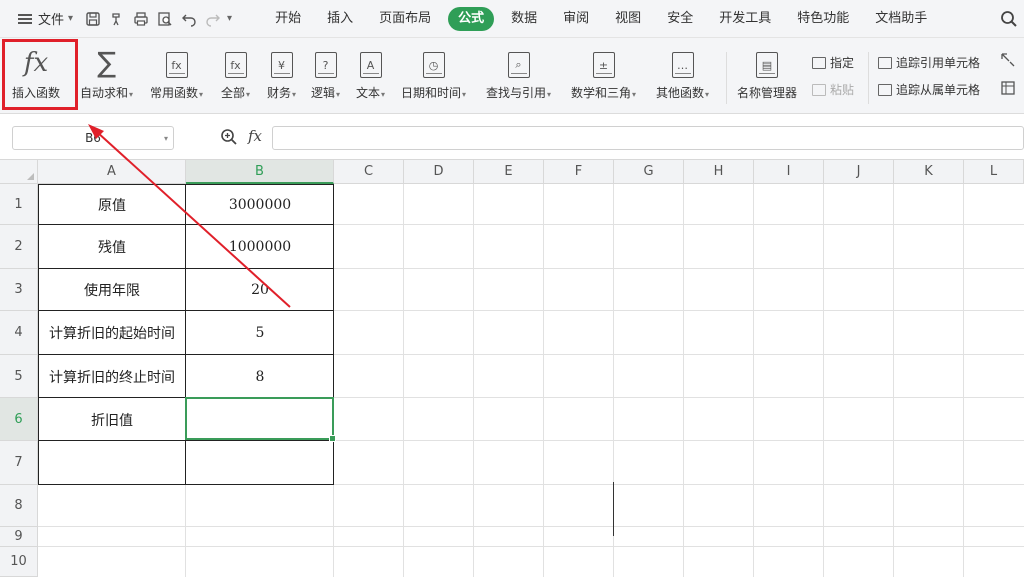 Image resolution: width=1024 pixels, height=577 pixels. What do you see at coordinates (929, 172) in the screenshot?
I see `column-header-k: K` at bounding box center [929, 172].